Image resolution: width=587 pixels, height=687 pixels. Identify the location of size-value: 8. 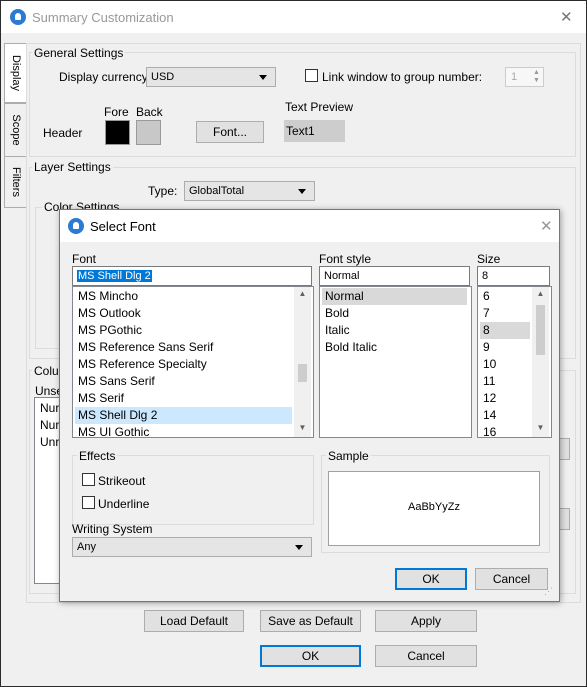
(485, 276).